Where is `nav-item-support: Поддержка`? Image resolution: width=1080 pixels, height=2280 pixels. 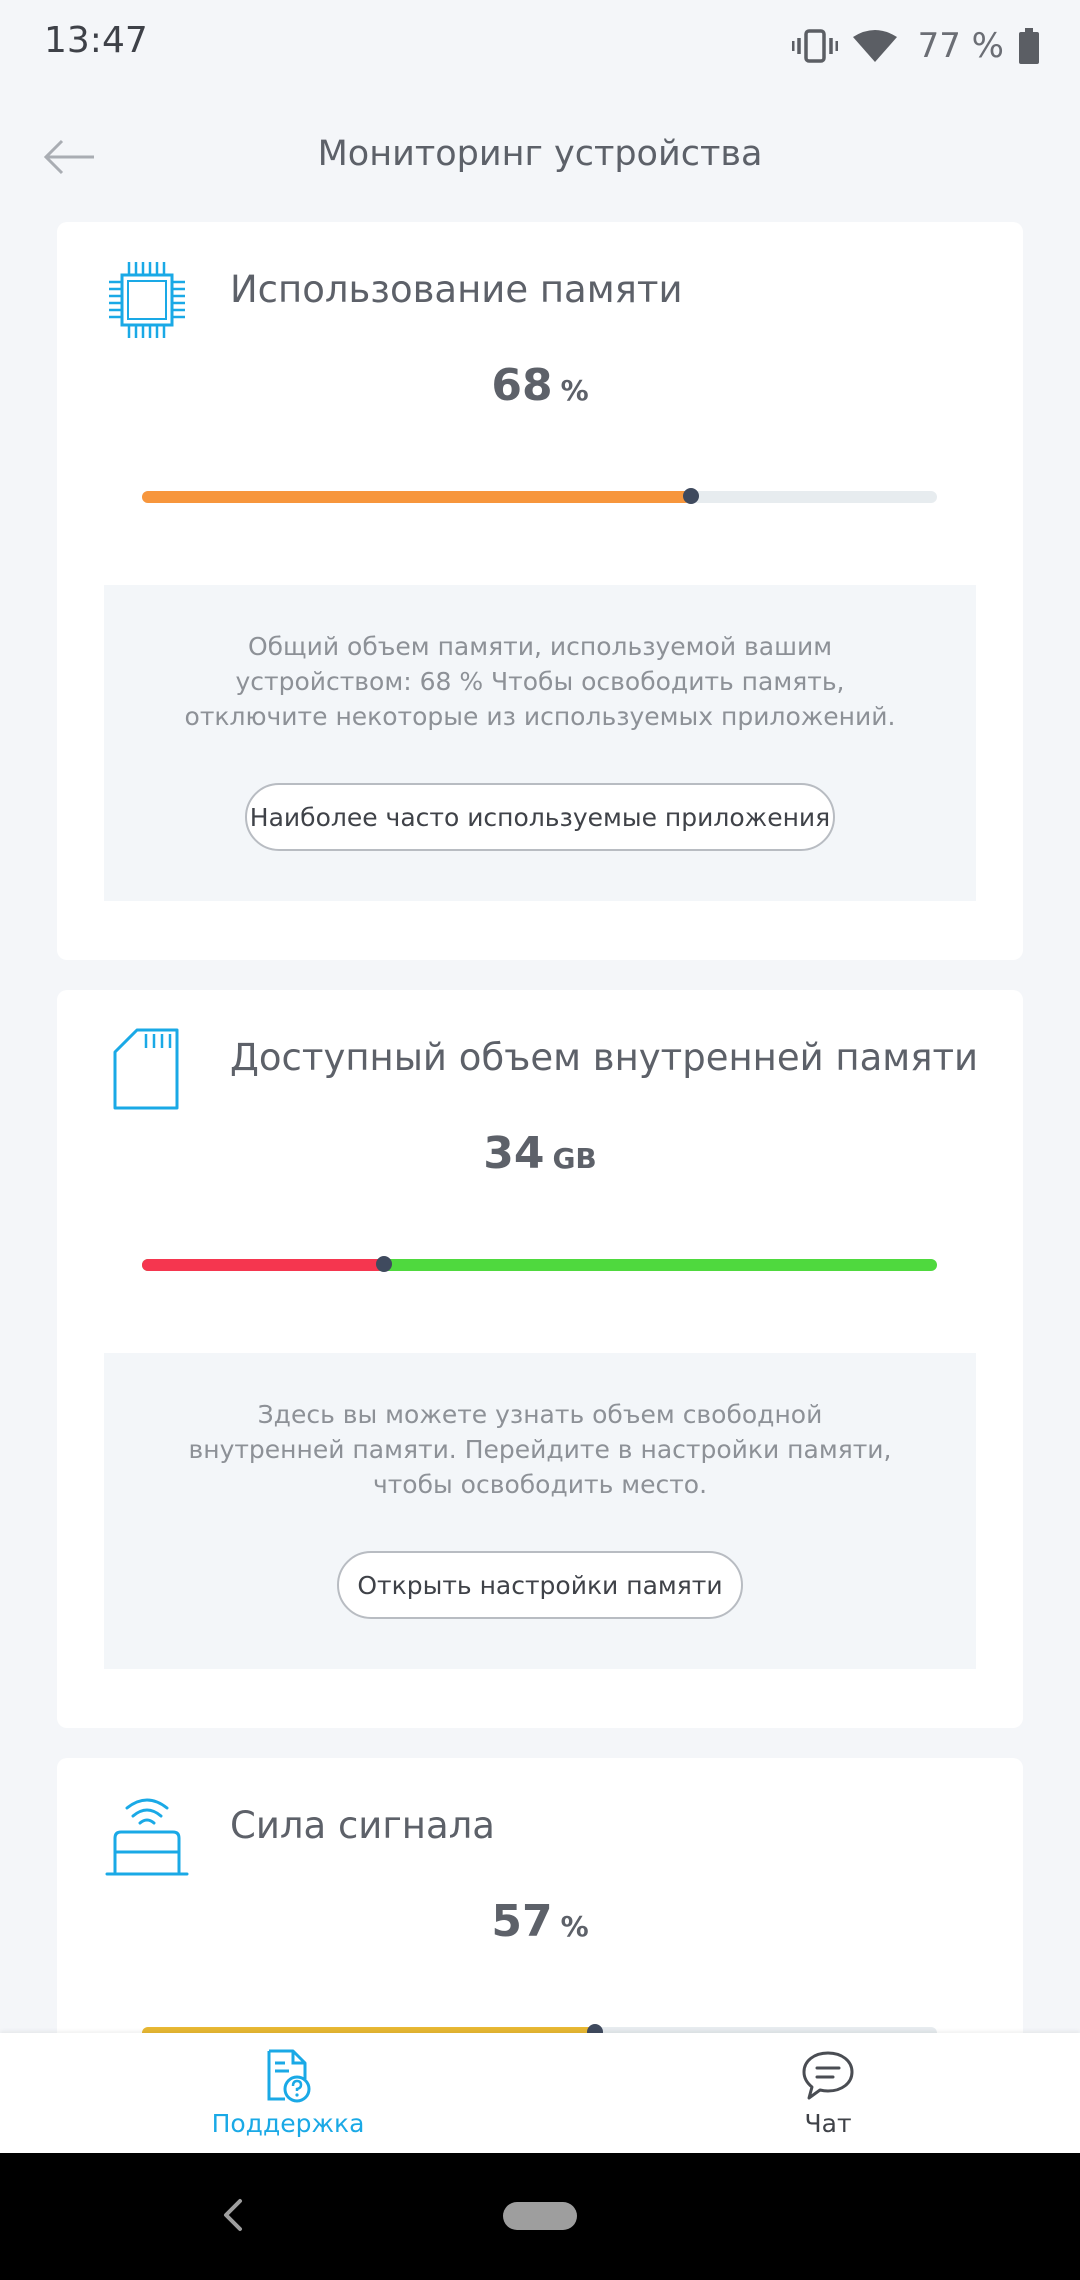 nav-item-support: Поддержка is located at coordinates (288, 2093).